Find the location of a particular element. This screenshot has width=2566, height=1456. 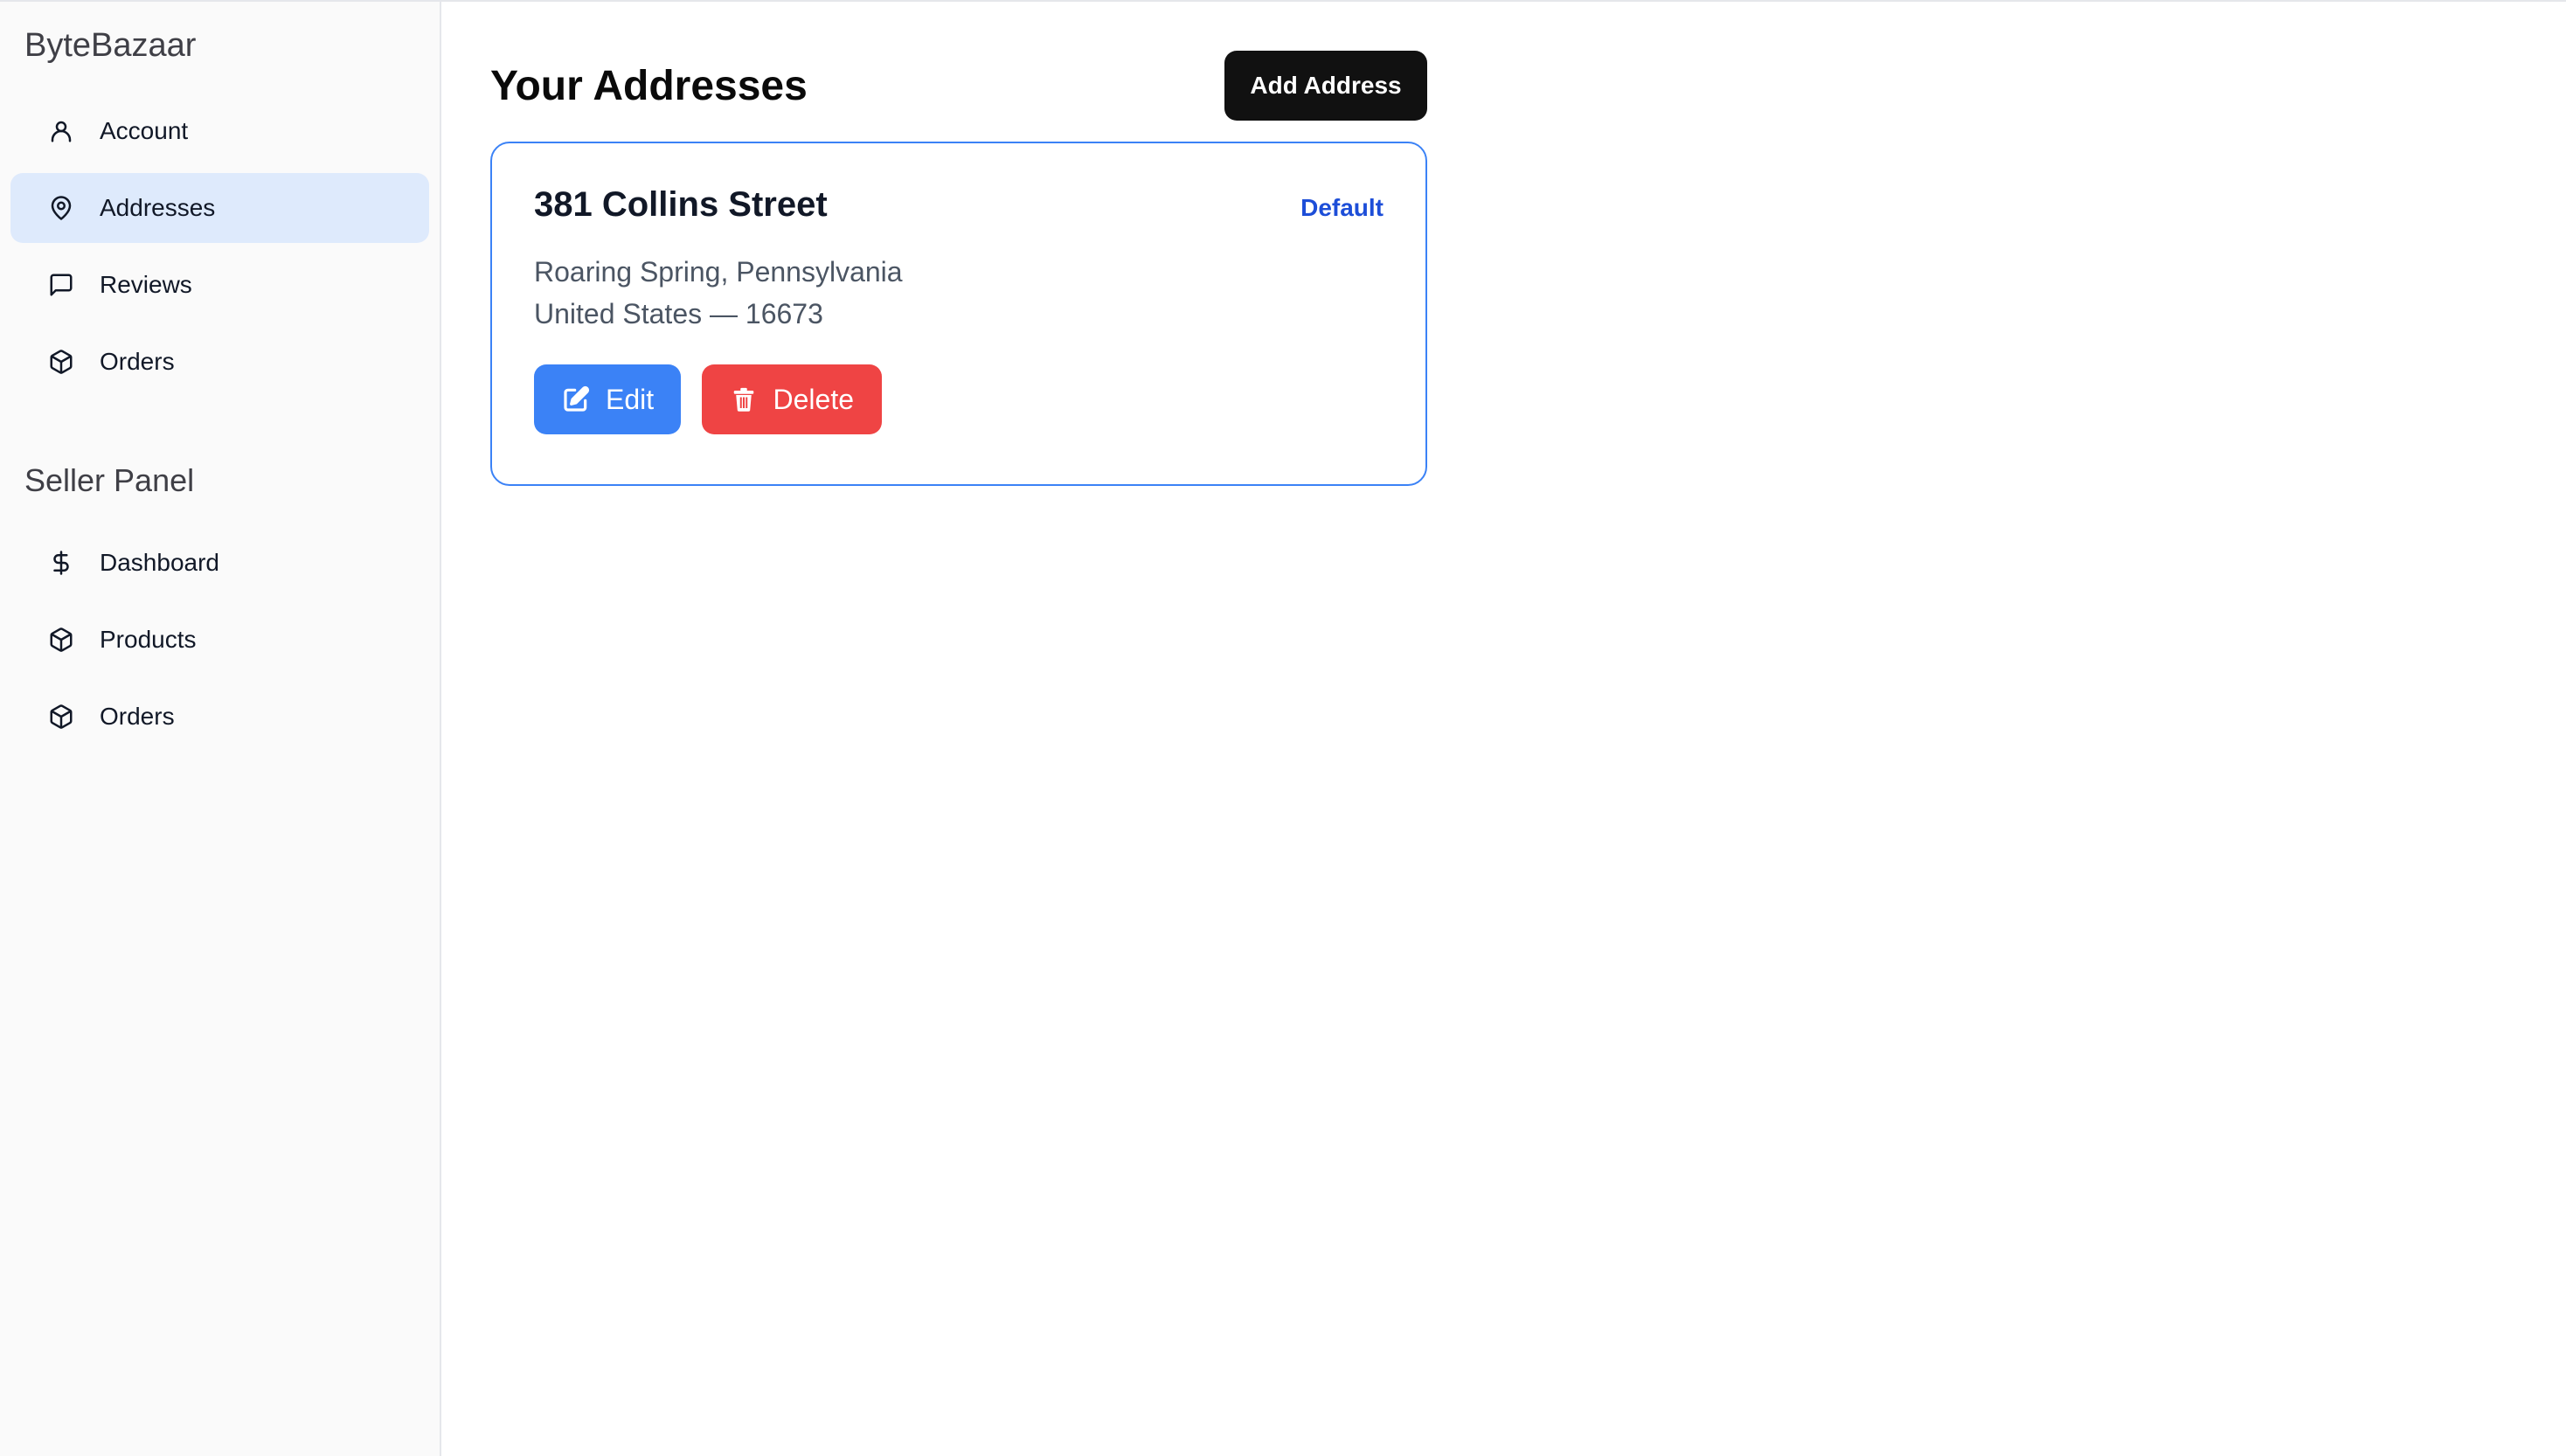

delete-label: Delete is located at coordinates (814, 399).